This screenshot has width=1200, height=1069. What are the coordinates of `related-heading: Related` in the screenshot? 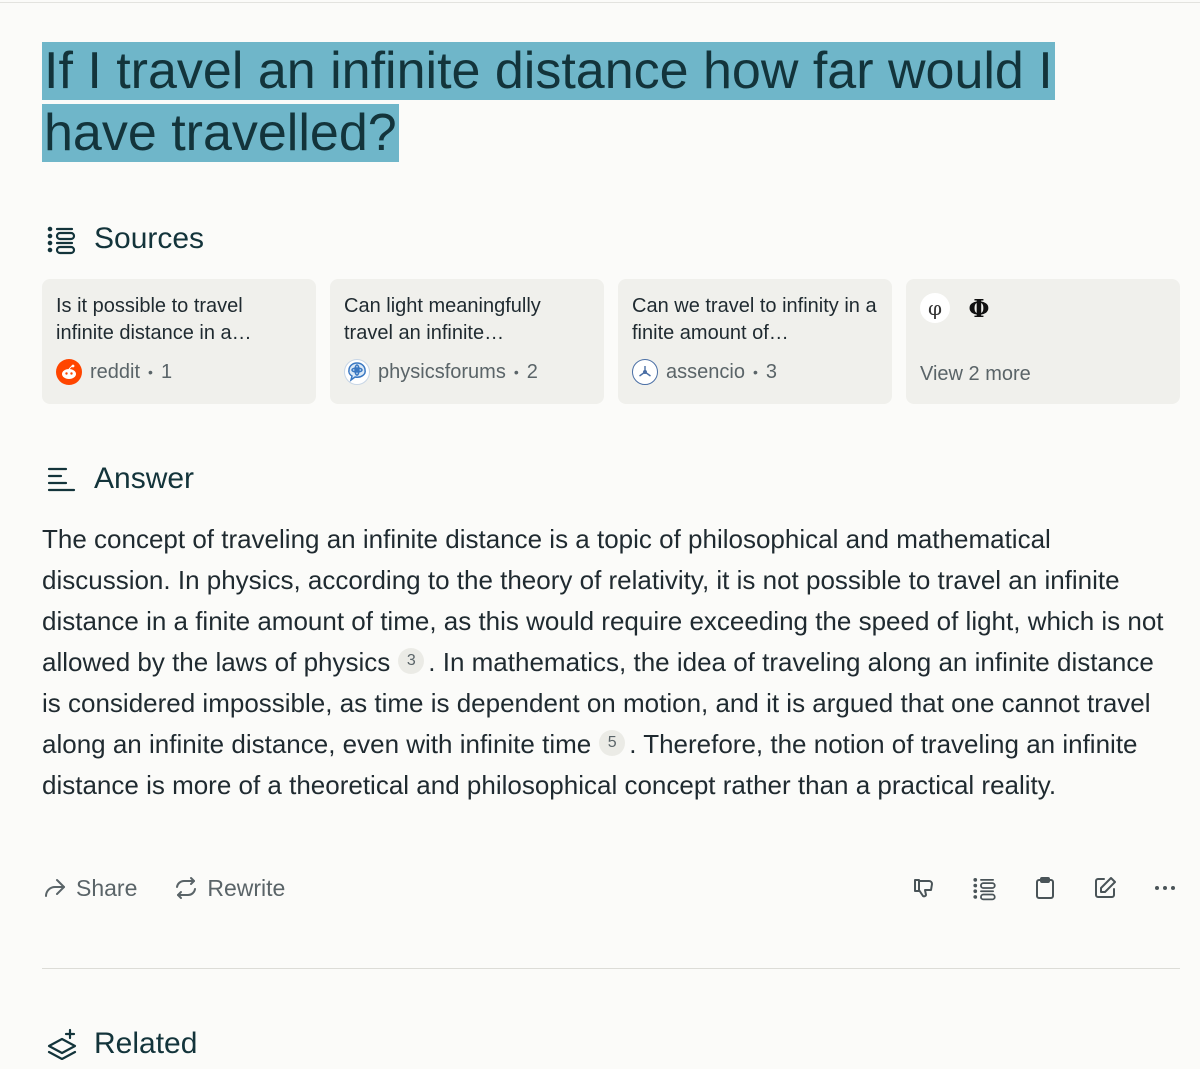 It's located at (121, 1044).